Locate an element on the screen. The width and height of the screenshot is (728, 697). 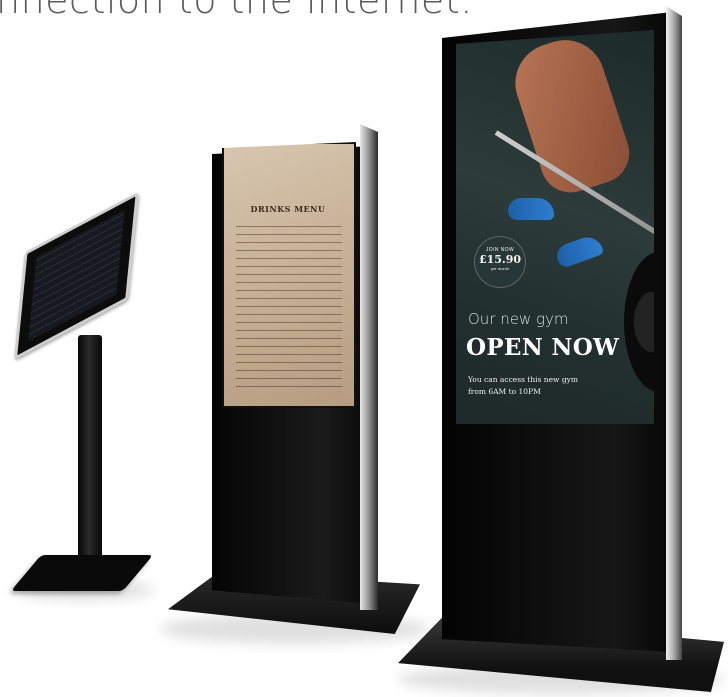
price-suffix: per month is located at coordinates (499, 268).